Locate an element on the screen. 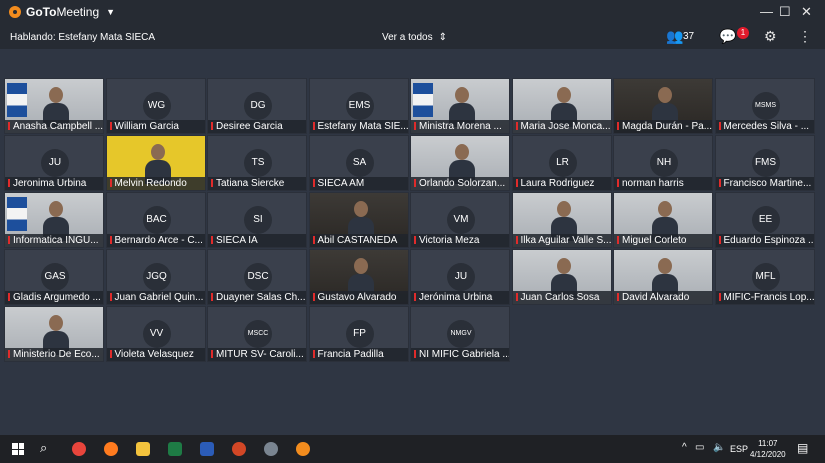  network-icon: ▭ is located at coordinates (699, 447).